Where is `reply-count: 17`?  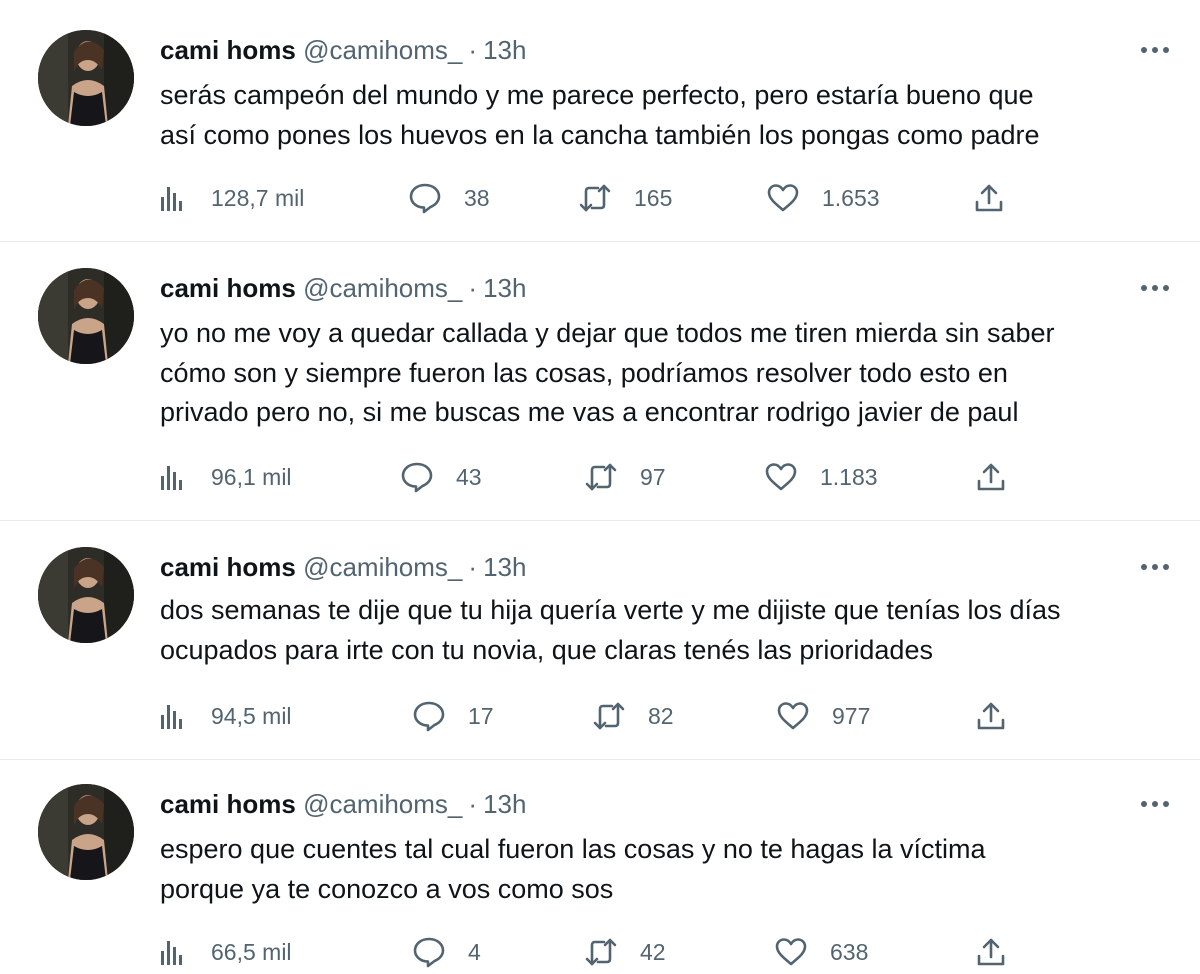 reply-count: 17 is located at coordinates (481, 715).